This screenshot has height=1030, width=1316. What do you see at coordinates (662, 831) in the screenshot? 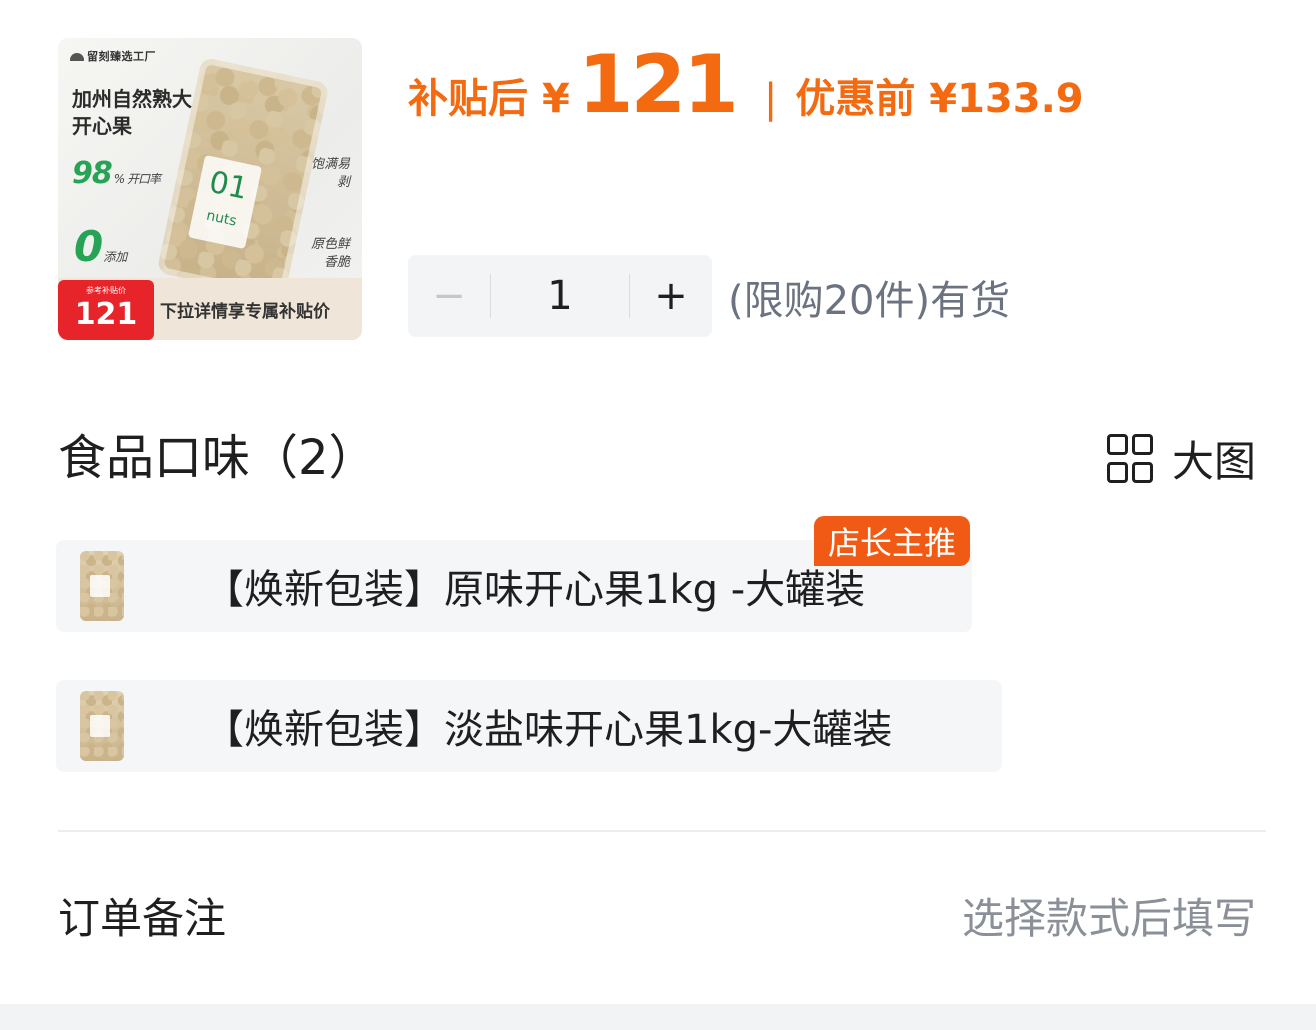
I see `section-divider` at bounding box center [662, 831].